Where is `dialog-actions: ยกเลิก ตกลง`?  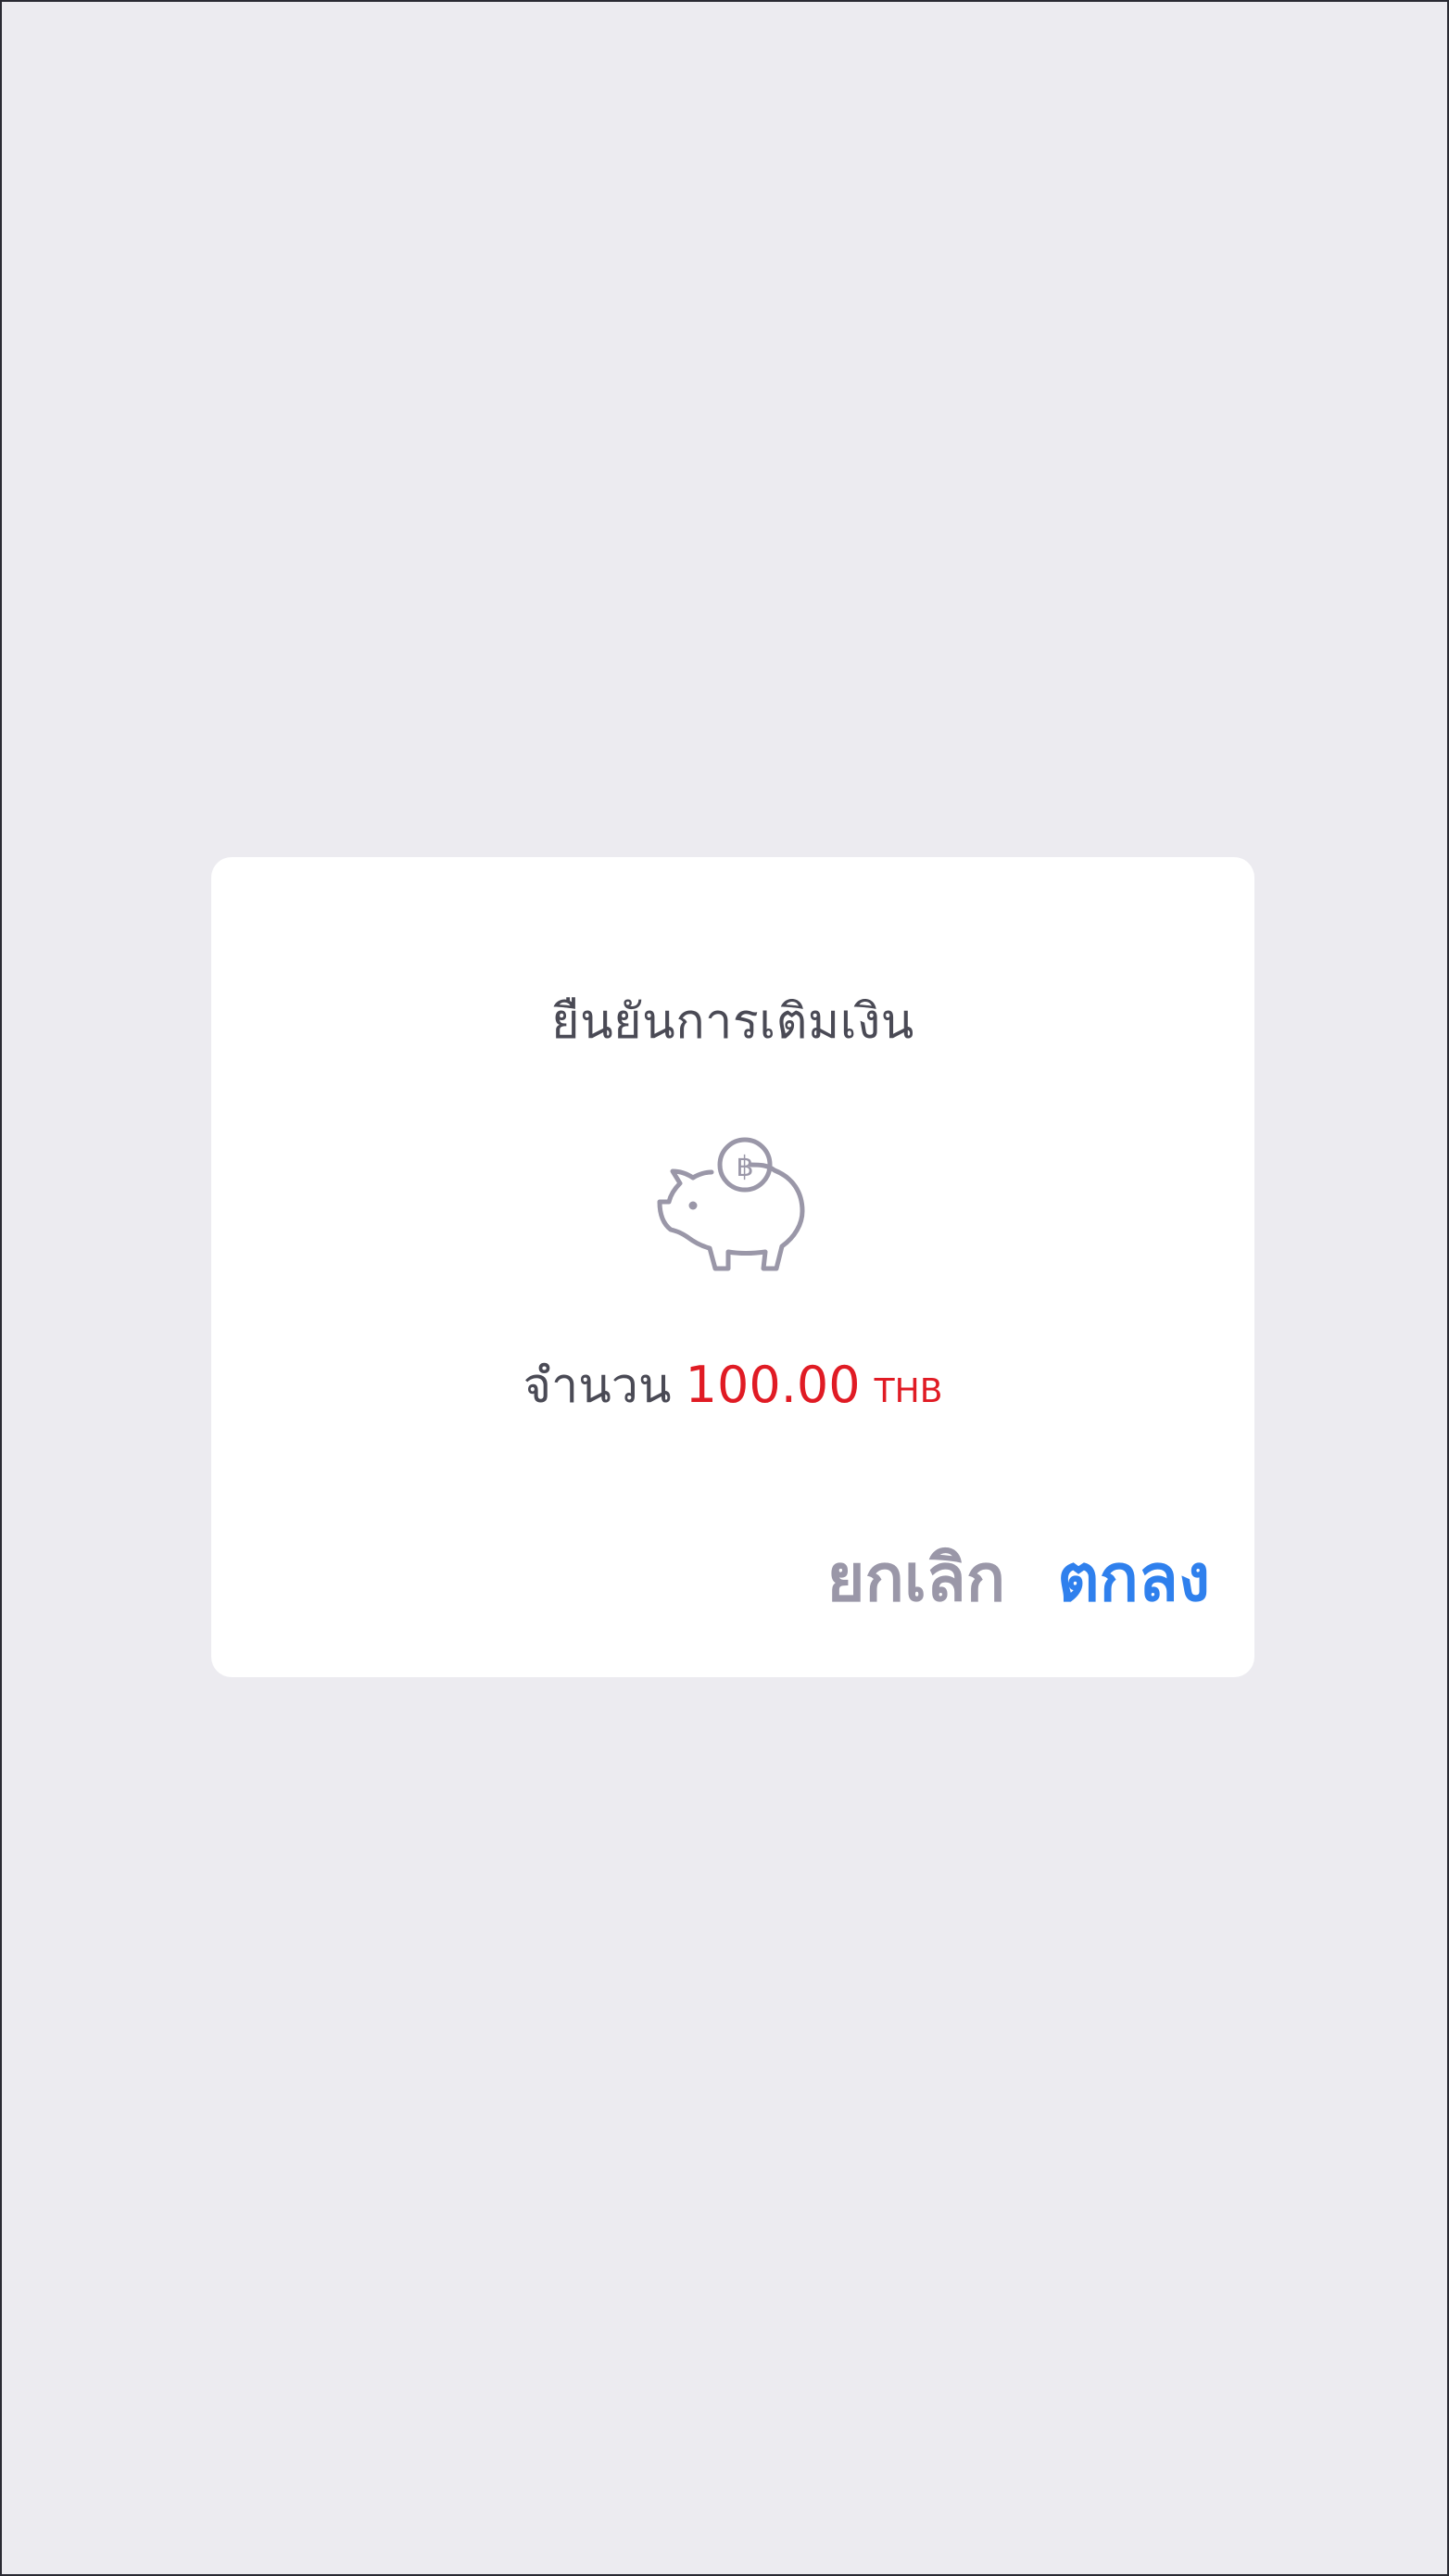
dialog-actions: ยกเลิก ตกลง is located at coordinates (1018, 1578).